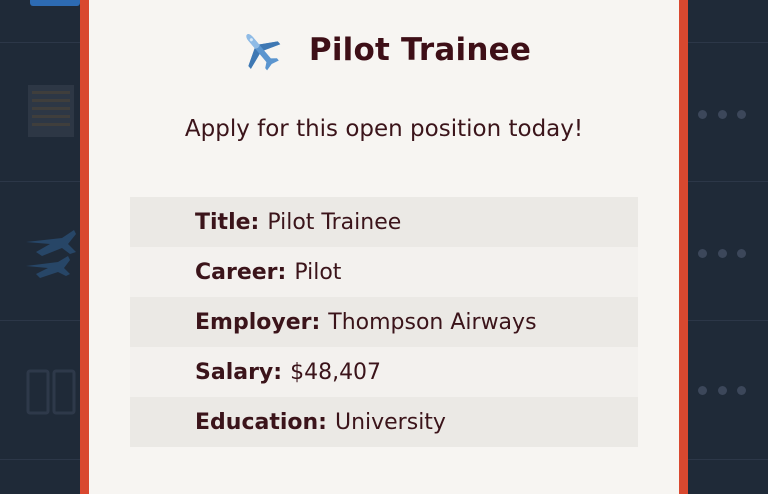 The width and height of the screenshot is (768, 494). Describe the element at coordinates (384, 272) in the screenshot. I see `detail-row-career: Career: Pilot` at that location.